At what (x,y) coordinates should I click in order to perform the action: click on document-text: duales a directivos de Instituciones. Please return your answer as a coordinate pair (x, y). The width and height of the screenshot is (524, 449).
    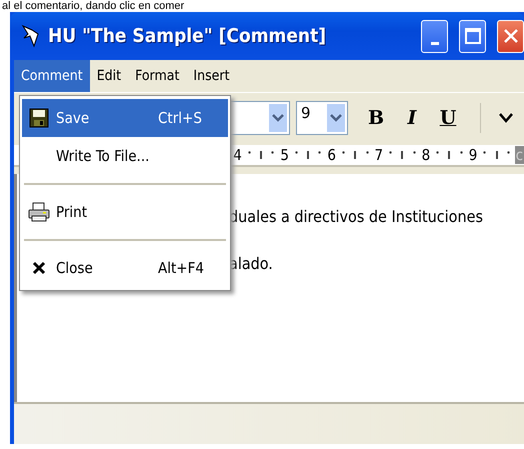
    Looking at the image, I should click on (356, 217).